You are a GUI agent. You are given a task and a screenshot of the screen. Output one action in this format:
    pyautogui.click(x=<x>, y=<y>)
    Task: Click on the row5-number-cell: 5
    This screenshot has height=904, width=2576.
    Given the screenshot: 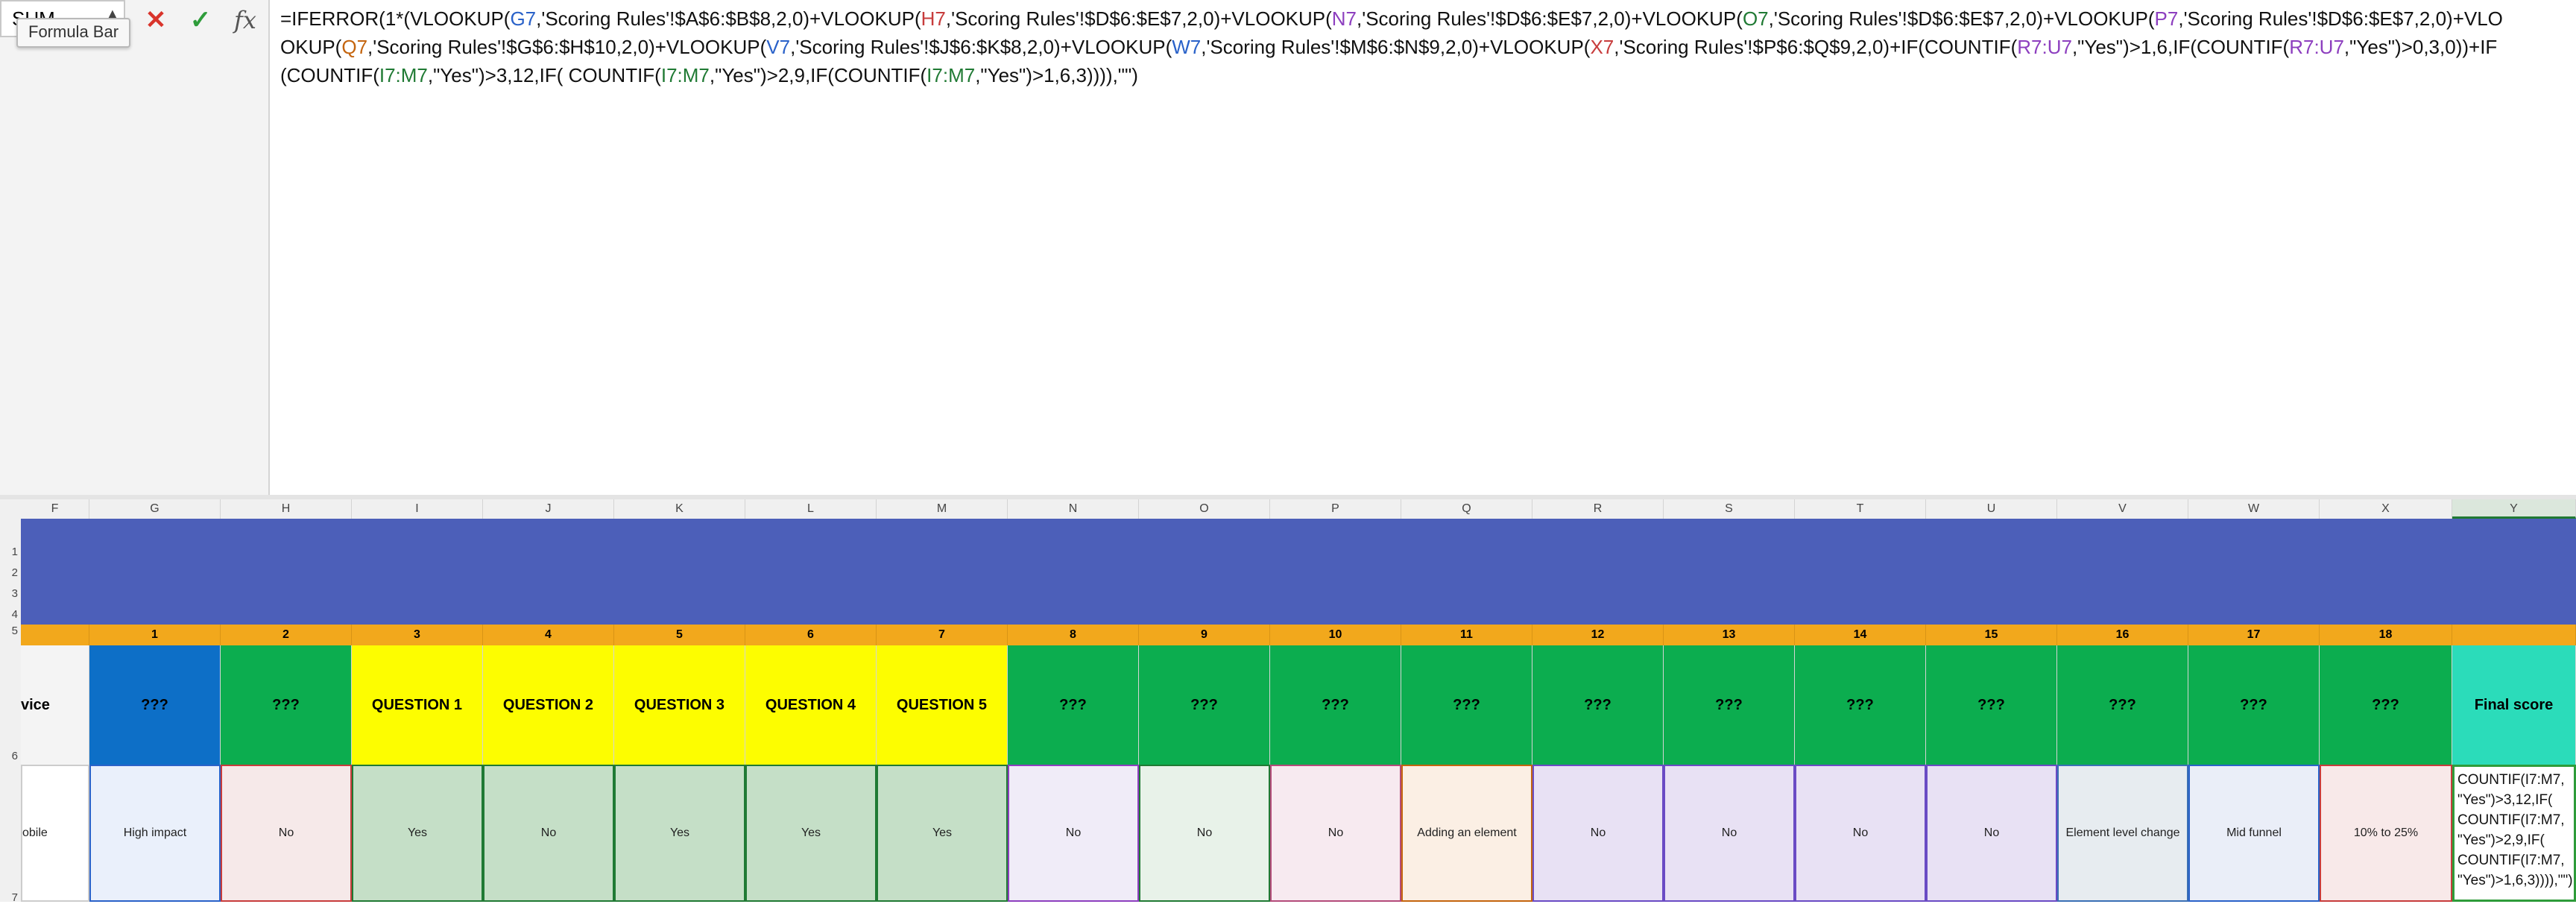 What is the action you would take?
    pyautogui.click(x=679, y=635)
    